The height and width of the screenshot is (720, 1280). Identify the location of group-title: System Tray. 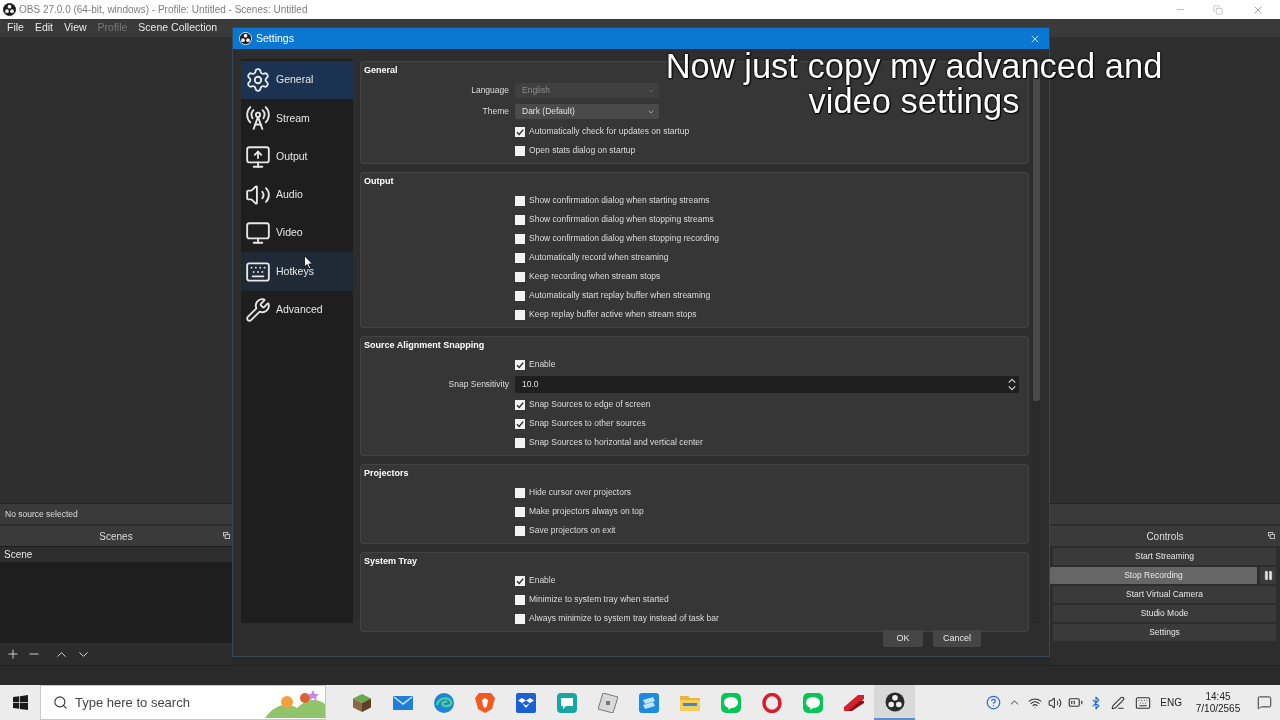
(391, 561).